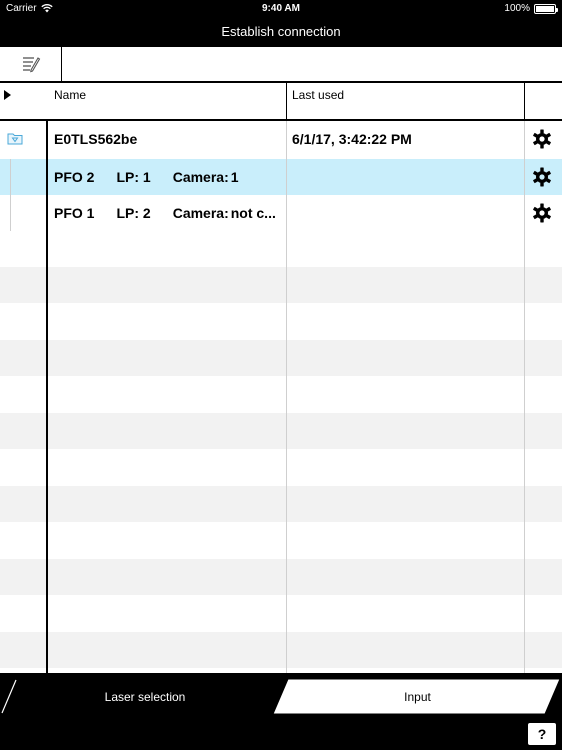 The height and width of the screenshot is (750, 562). What do you see at coordinates (281, 139) in the screenshot?
I see `device-row: E0TLS562be 6/1/17, 3:42:22 PM` at bounding box center [281, 139].